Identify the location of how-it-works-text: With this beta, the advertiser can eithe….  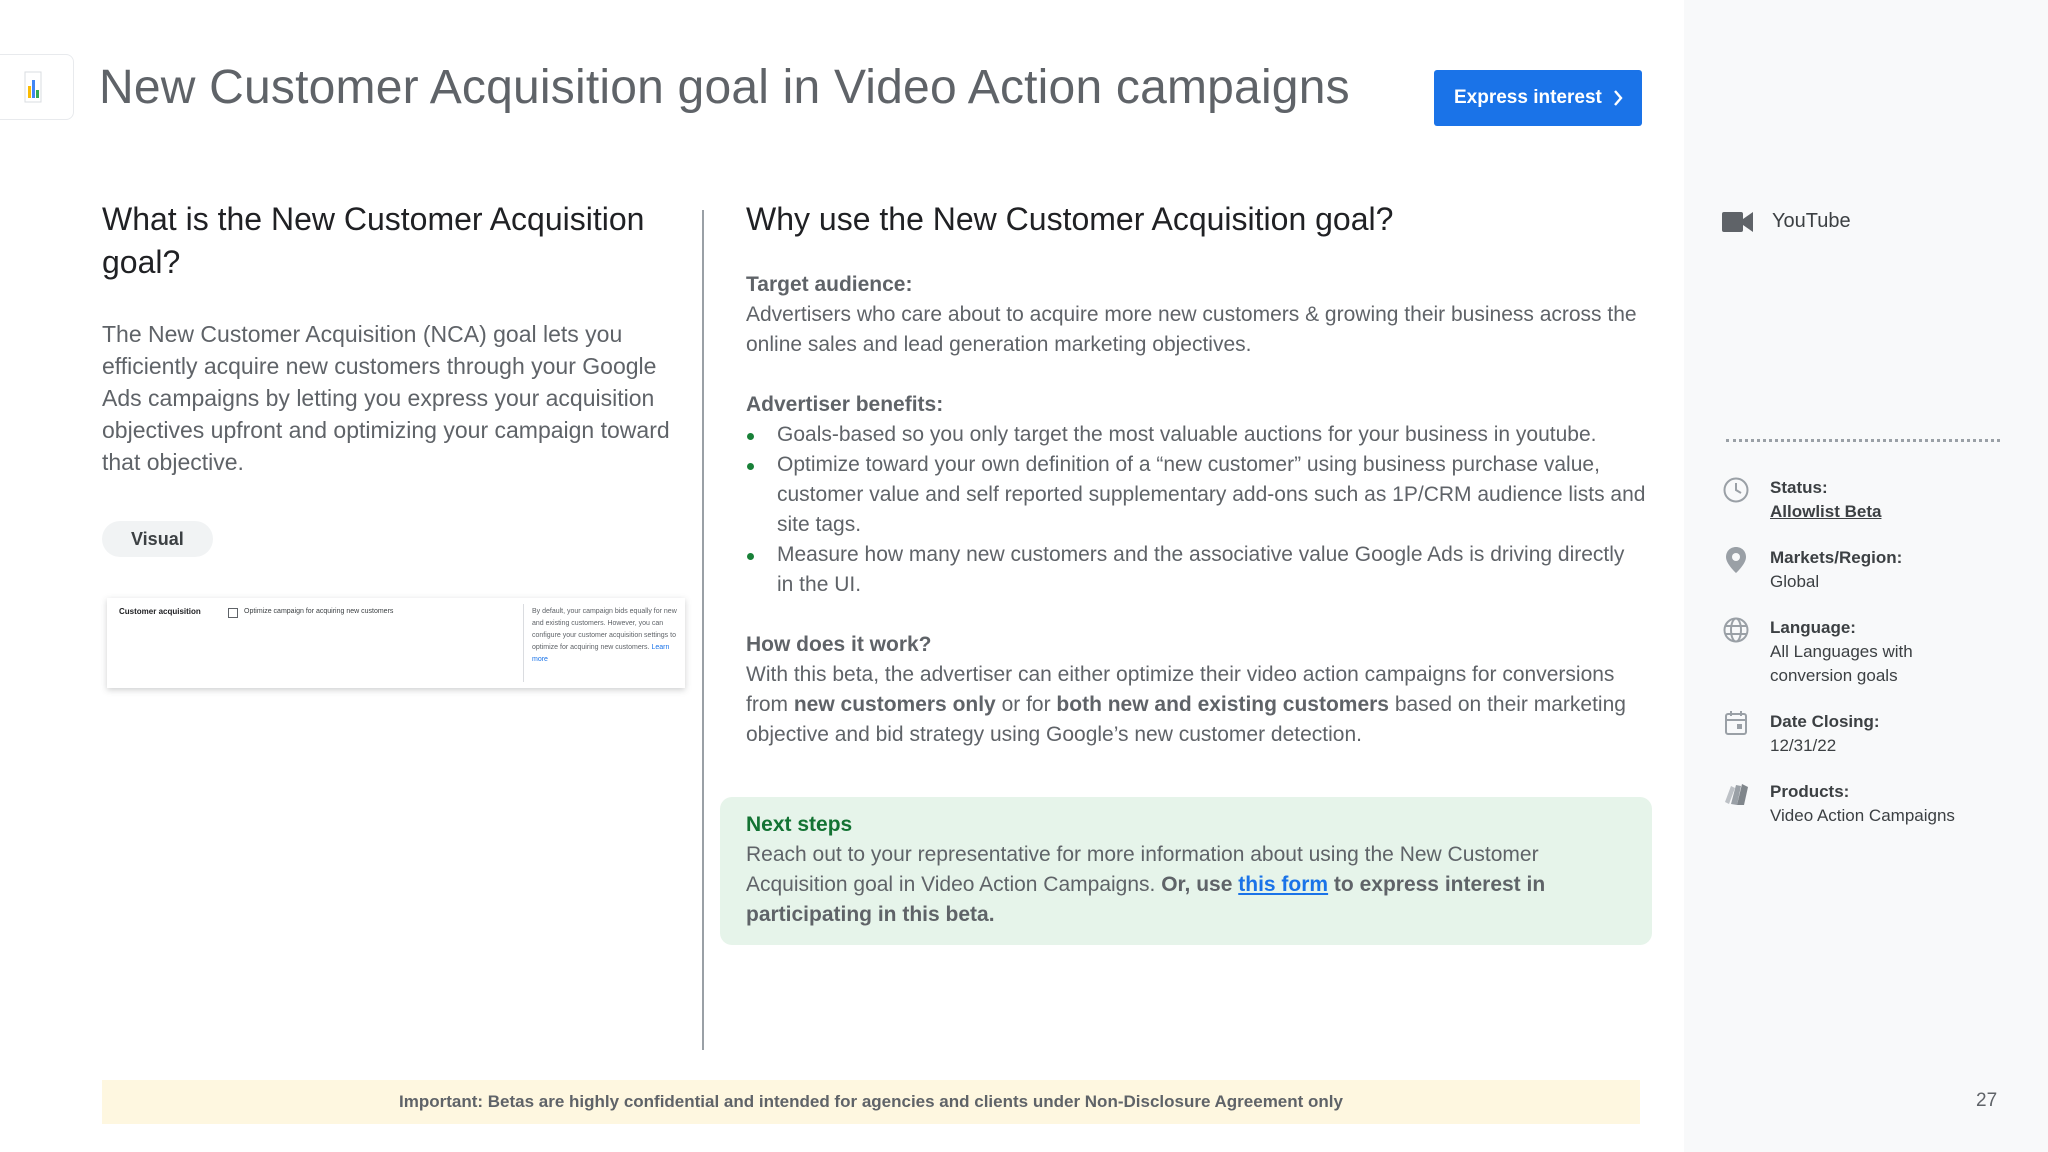
(1196, 705).